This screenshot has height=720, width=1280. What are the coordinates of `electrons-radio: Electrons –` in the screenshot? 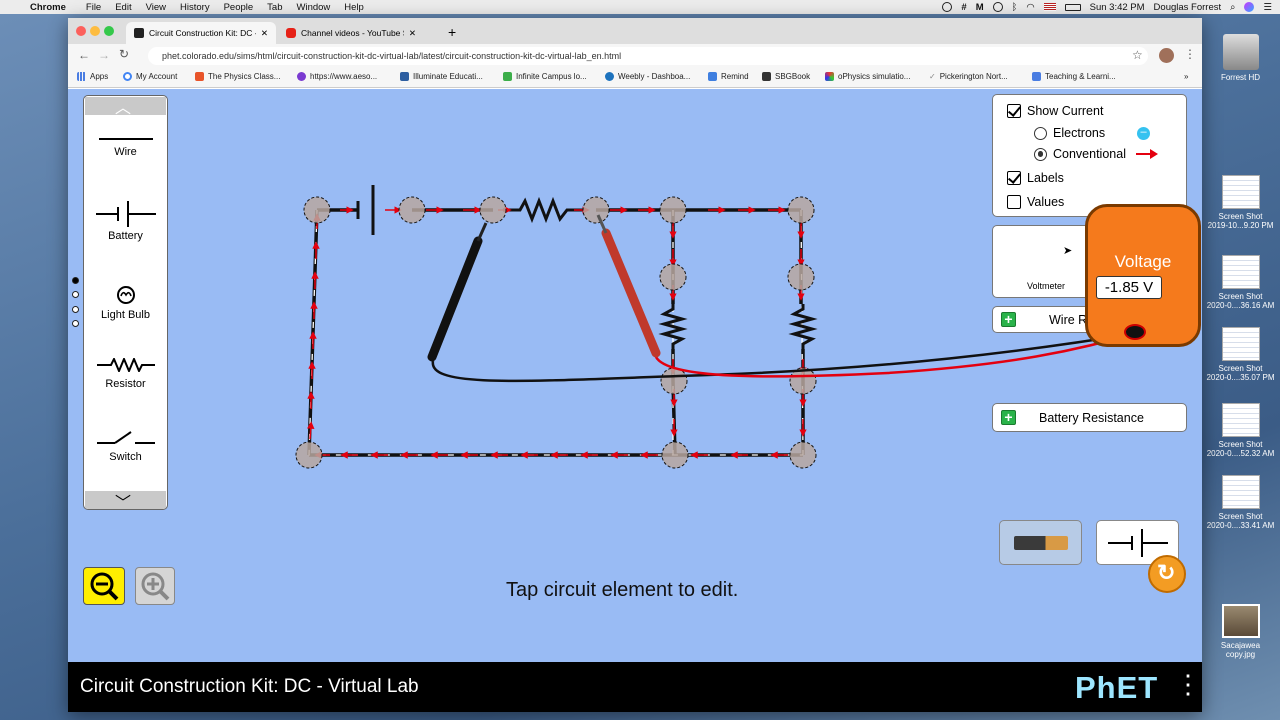 It's located at (1092, 133).